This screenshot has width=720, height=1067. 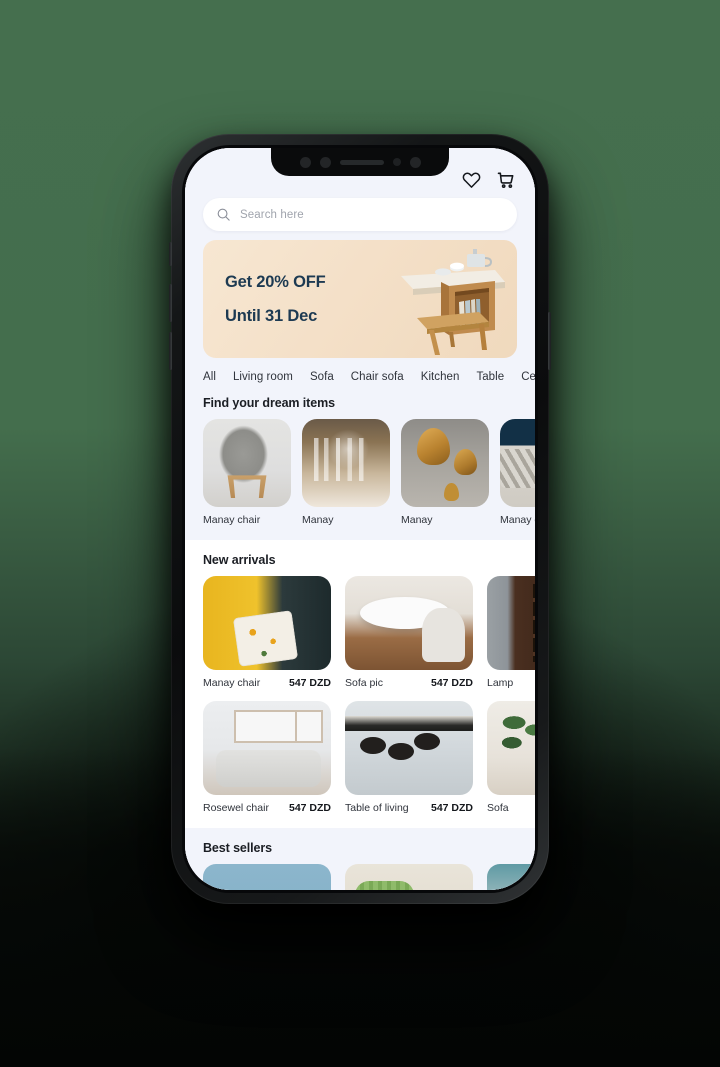 I want to click on grey-wingback-chair-image, so click(x=247, y=463).